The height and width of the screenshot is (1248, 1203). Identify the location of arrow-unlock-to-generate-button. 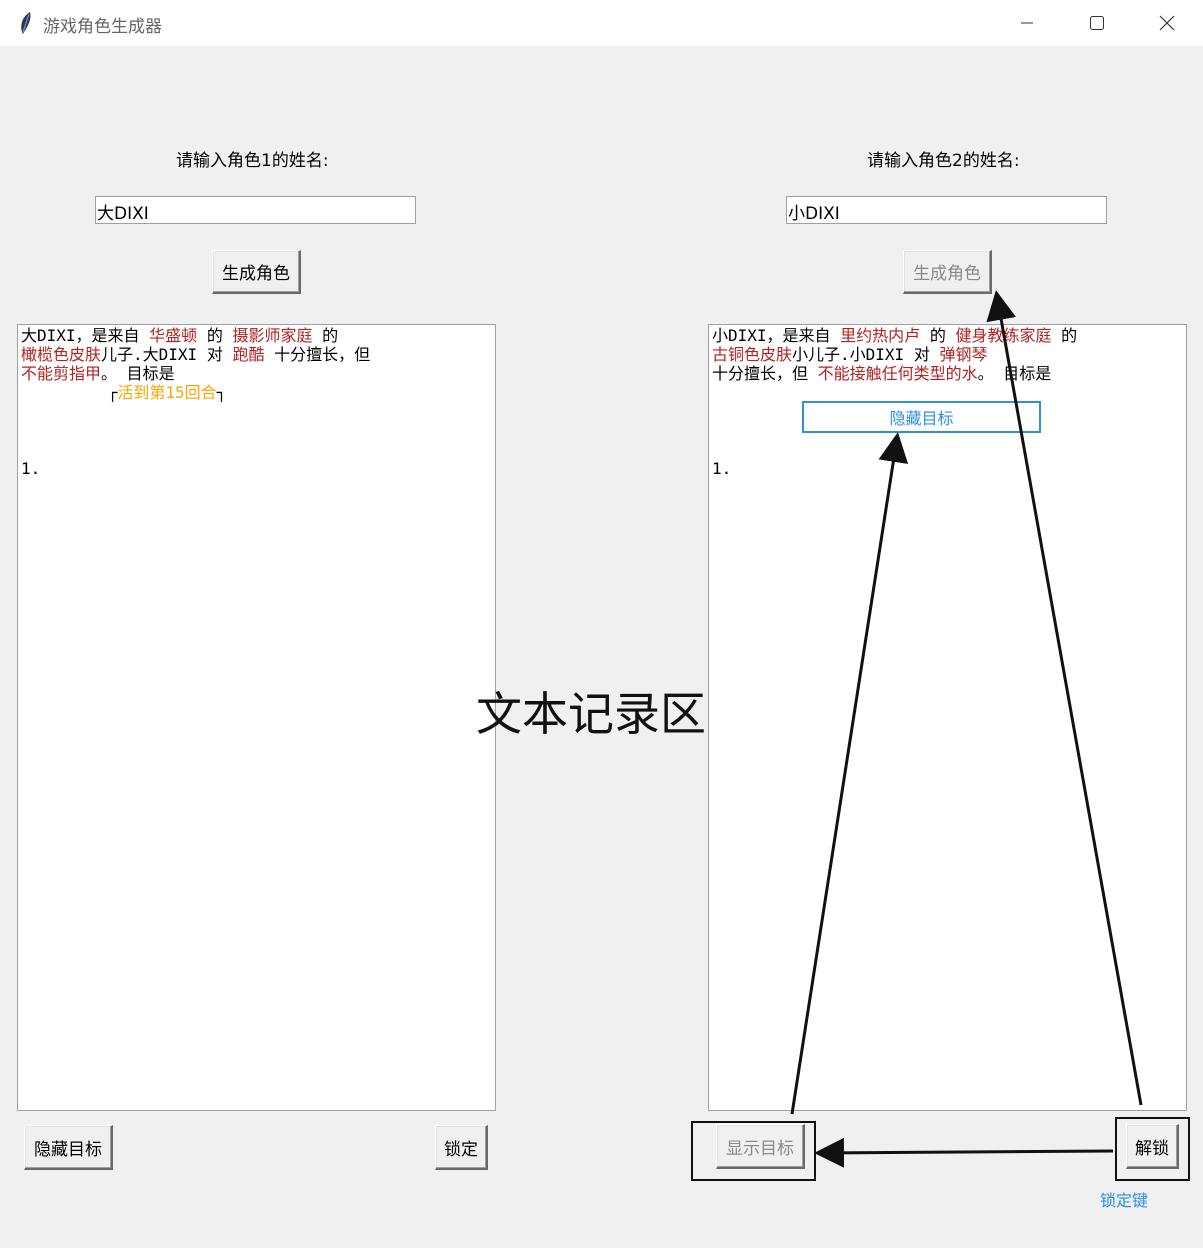
(1064, 698).